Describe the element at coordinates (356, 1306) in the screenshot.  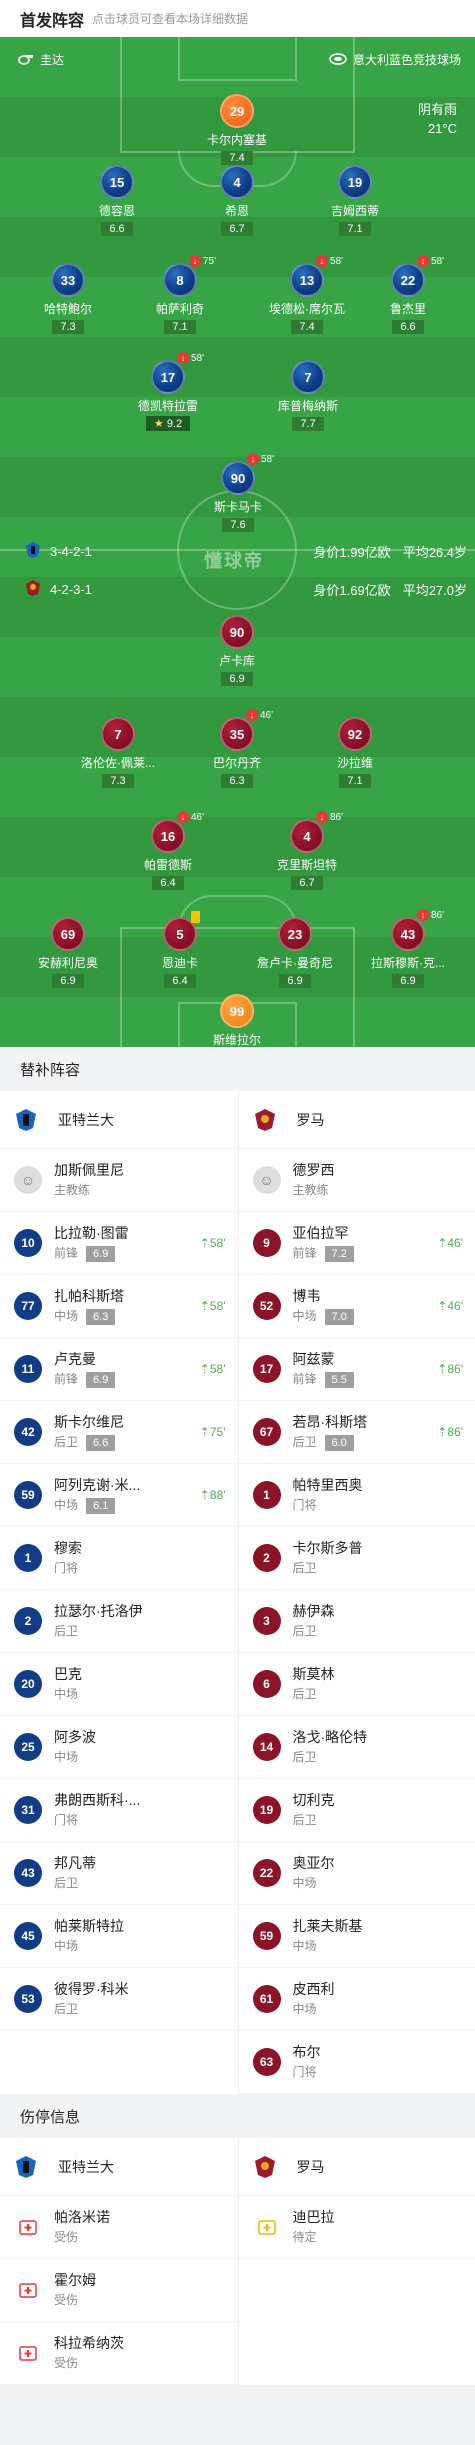
I see `away-sub-row: 52 博韦 中场 7.0 ⇡46'` at that location.